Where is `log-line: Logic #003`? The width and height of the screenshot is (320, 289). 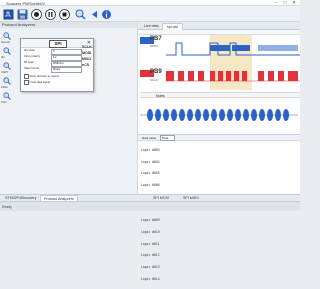 log-line: Logic #003 is located at coordinates (150, 150).